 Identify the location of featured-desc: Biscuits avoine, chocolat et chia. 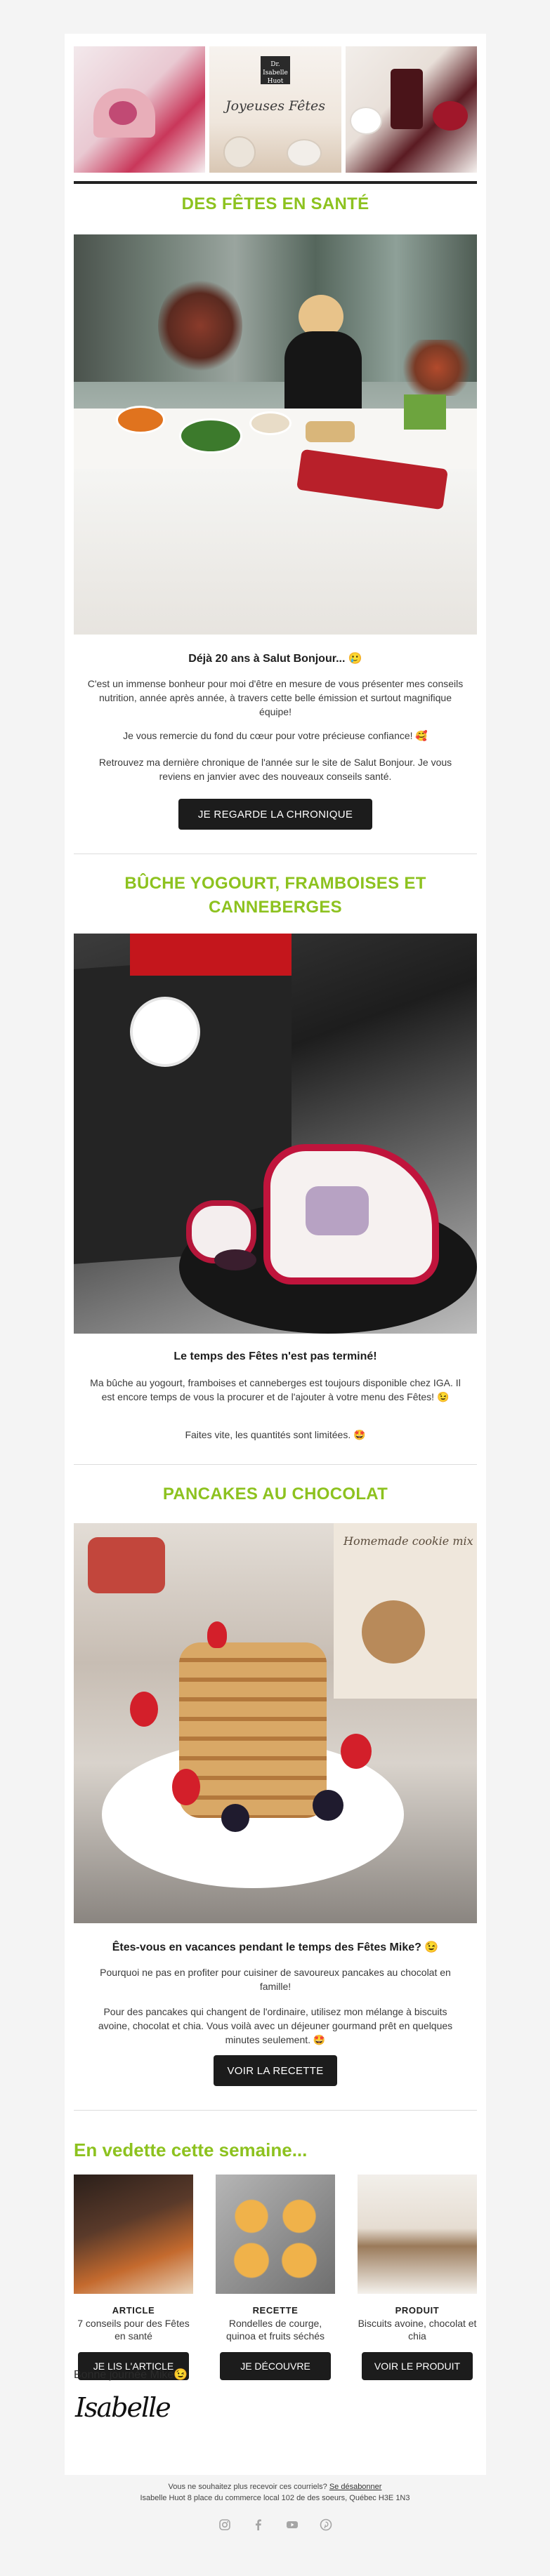
(417, 2330).